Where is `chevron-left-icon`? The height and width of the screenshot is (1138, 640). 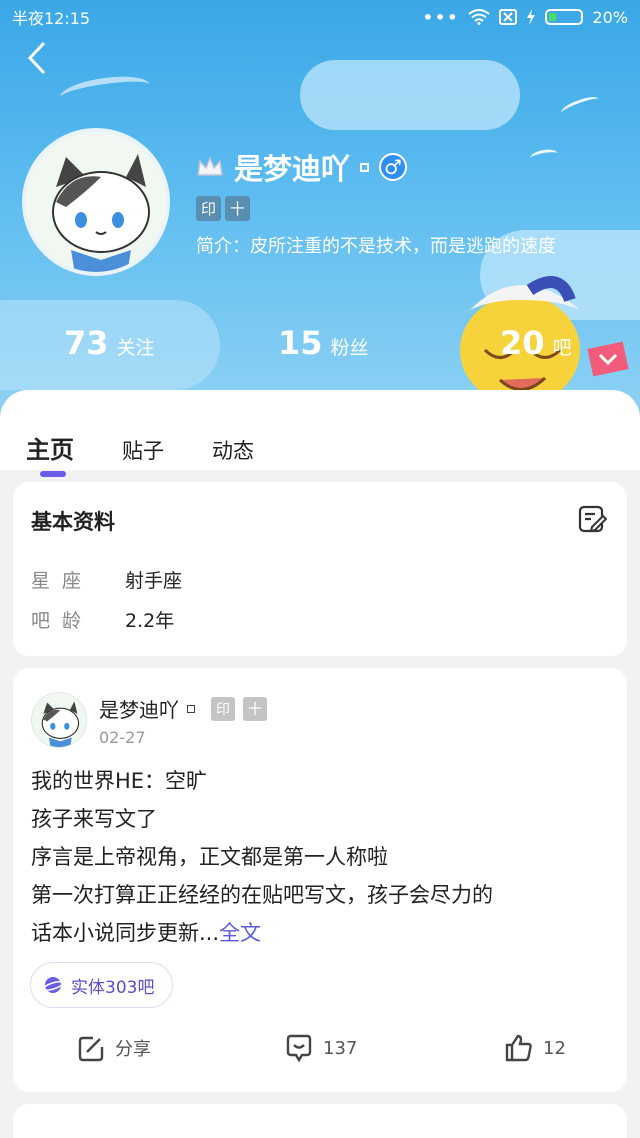
chevron-left-icon is located at coordinates (36, 58).